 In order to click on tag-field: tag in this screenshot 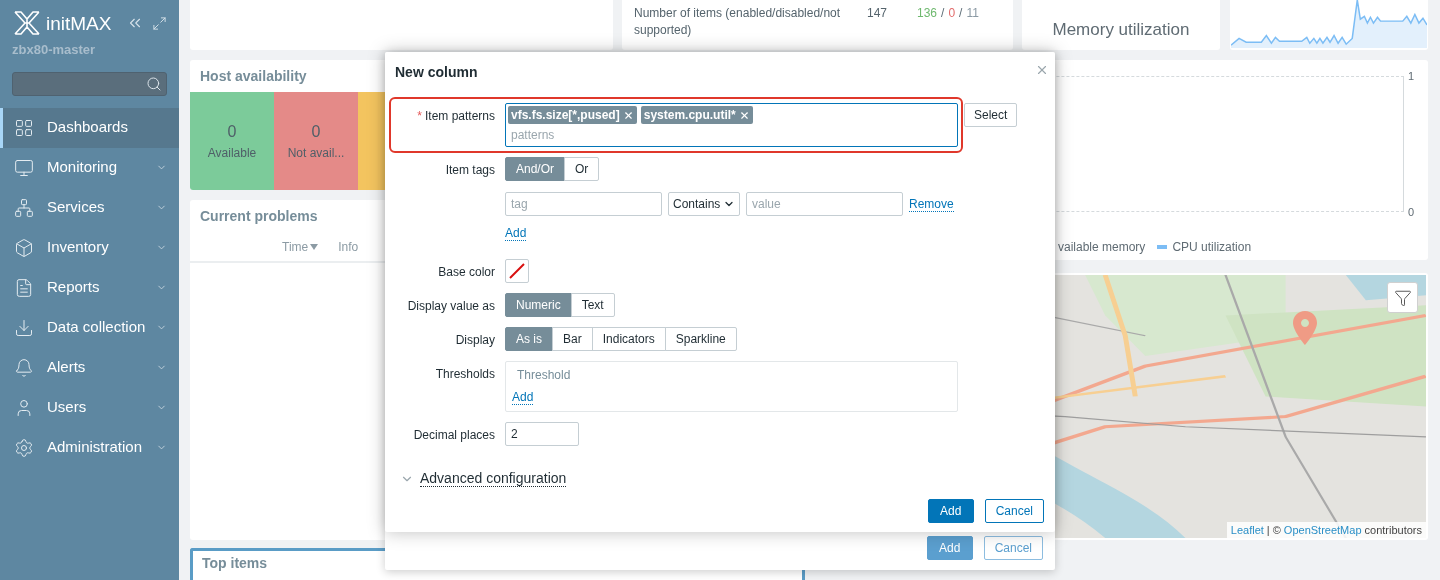, I will do `click(583, 204)`.